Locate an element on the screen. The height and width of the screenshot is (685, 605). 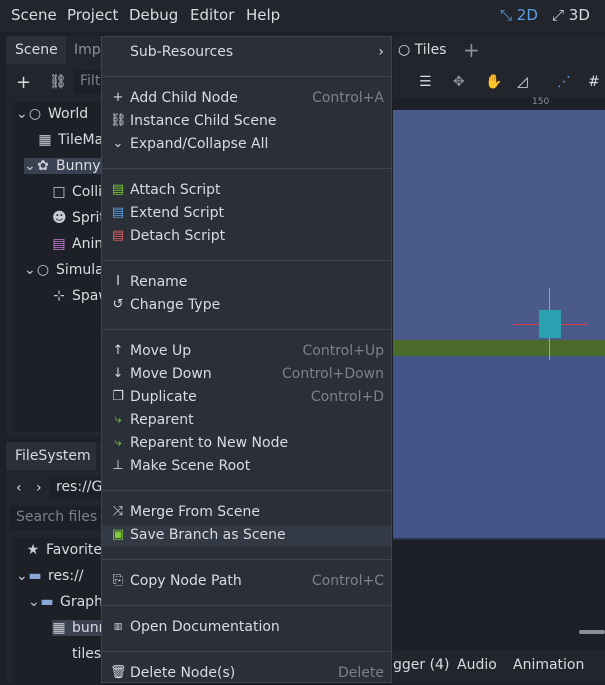
save-branch-icon: ▣ is located at coordinates (118, 534).